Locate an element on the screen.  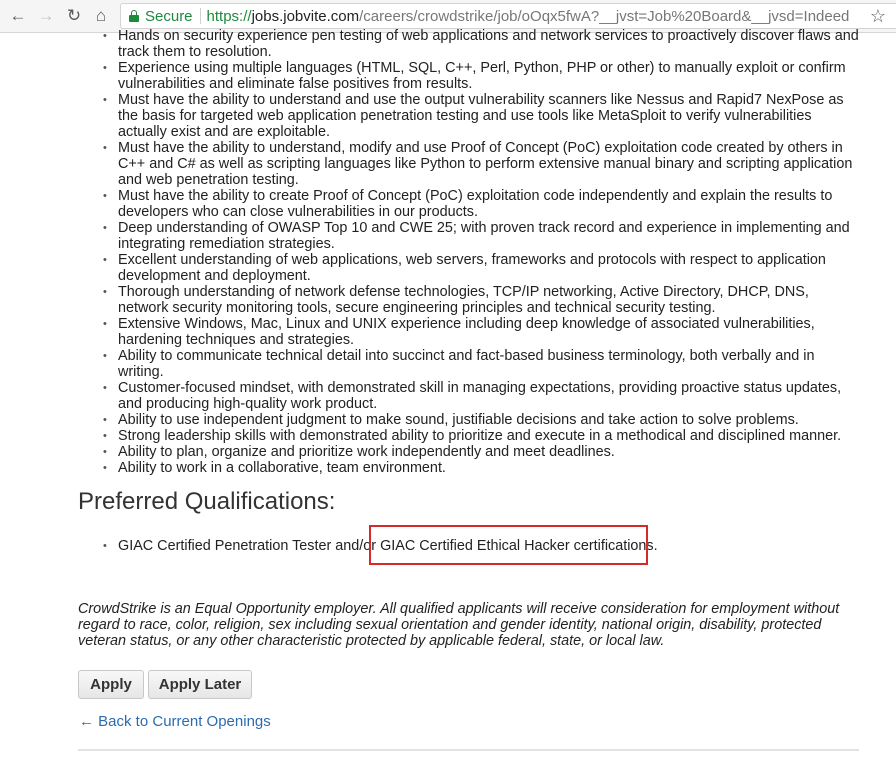
divider is located at coordinates (468, 750).